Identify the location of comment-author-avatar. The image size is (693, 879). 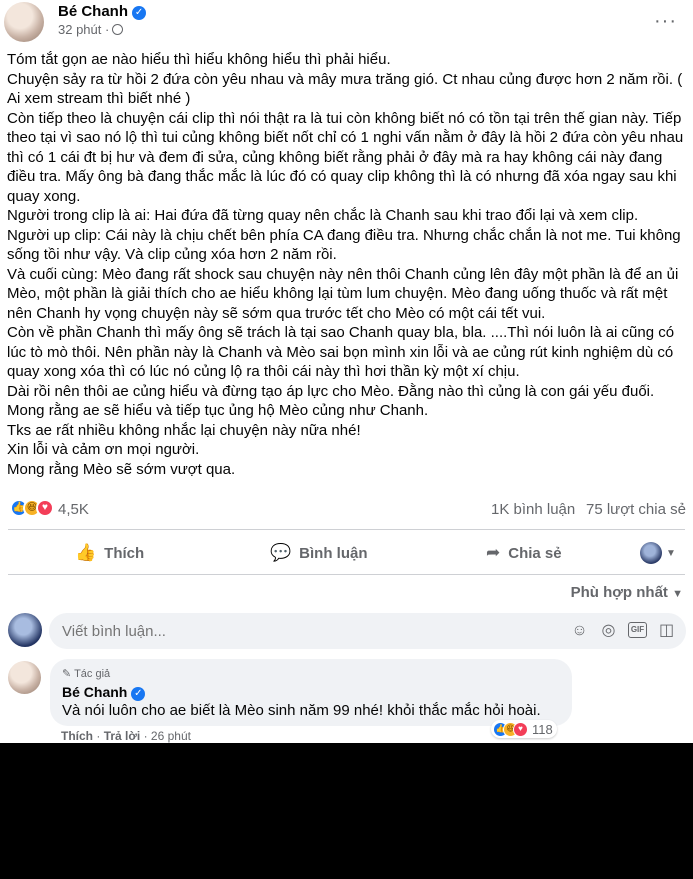
(24, 677).